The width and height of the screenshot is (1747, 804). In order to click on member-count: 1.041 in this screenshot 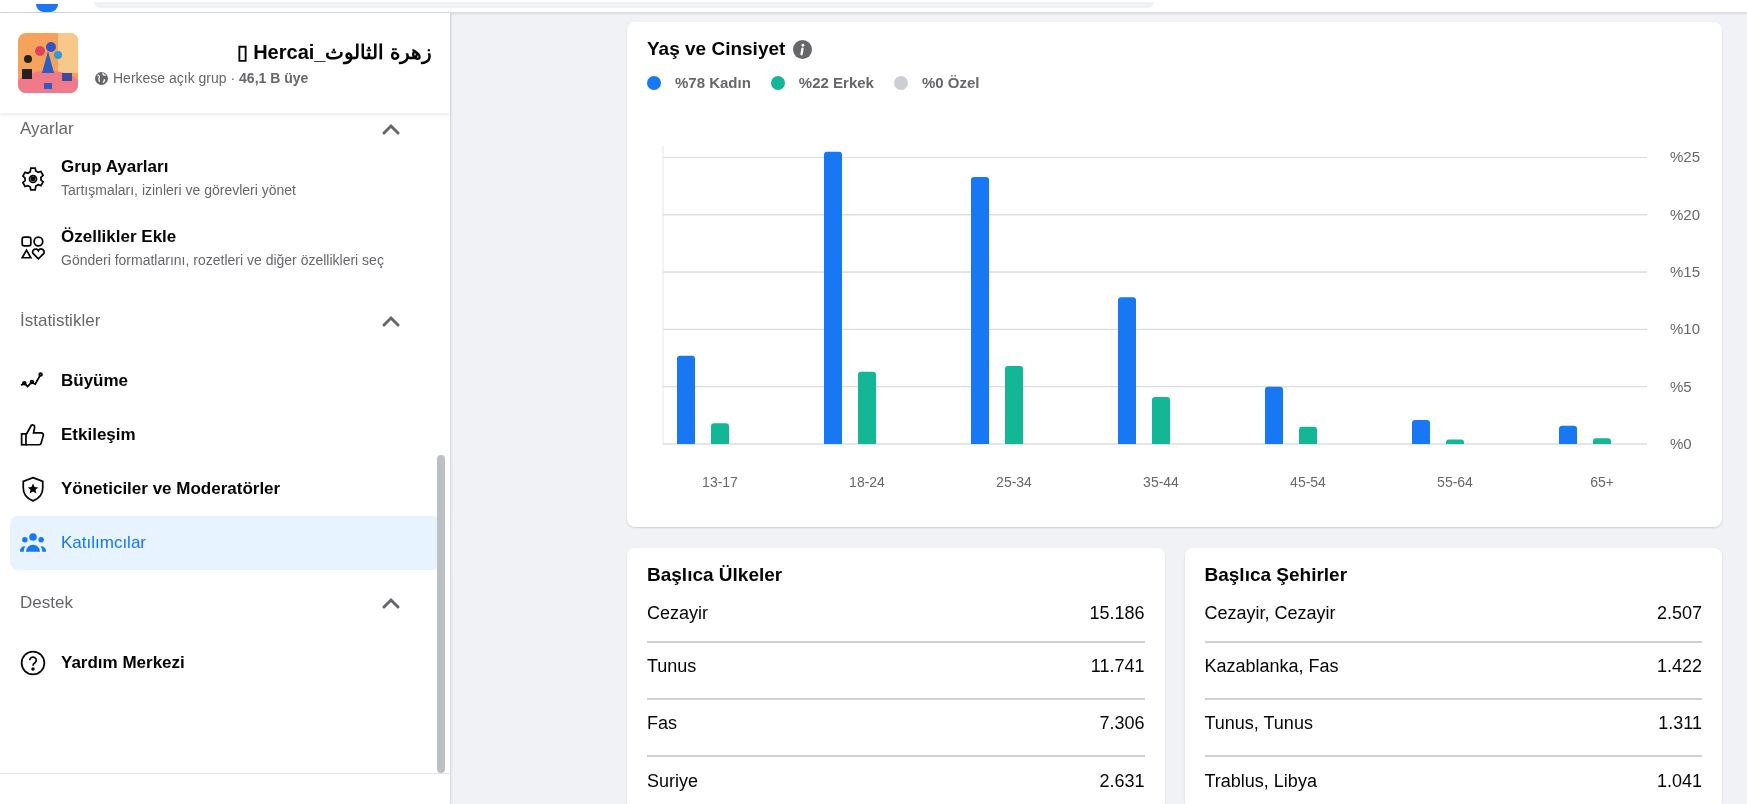, I will do `click(1679, 781)`.